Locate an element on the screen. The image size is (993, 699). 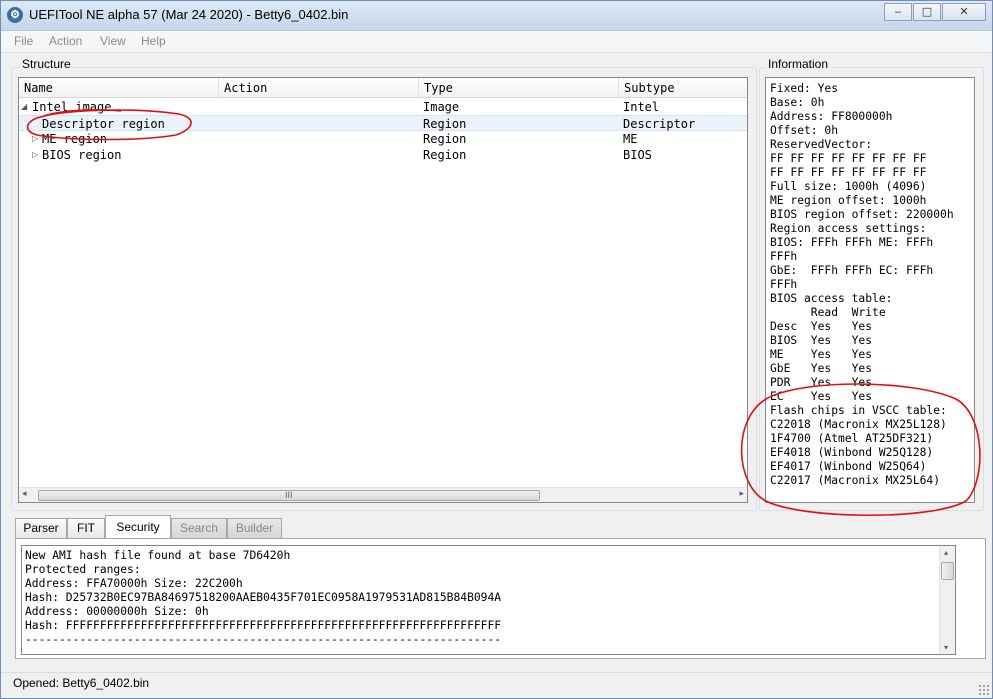
close-button: ✕ is located at coordinates (964, 12).